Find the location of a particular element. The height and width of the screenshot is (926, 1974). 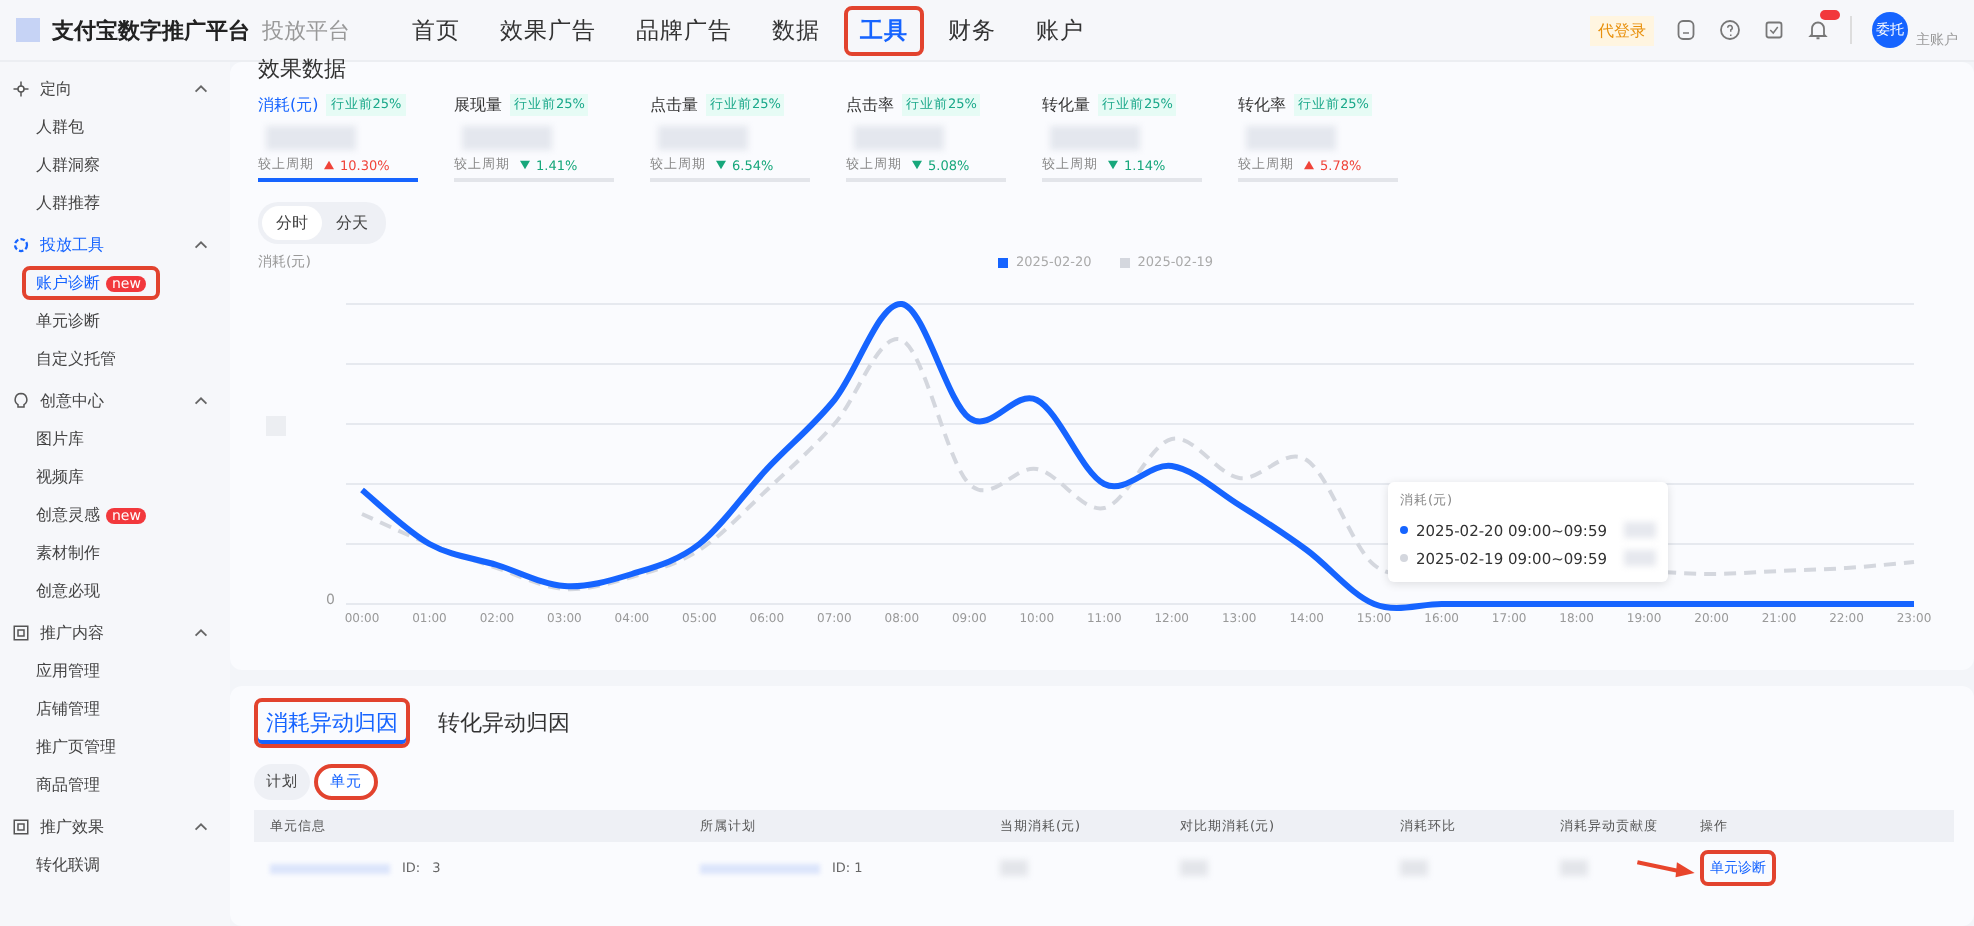

metric-label: 展现量 is located at coordinates (478, 105).